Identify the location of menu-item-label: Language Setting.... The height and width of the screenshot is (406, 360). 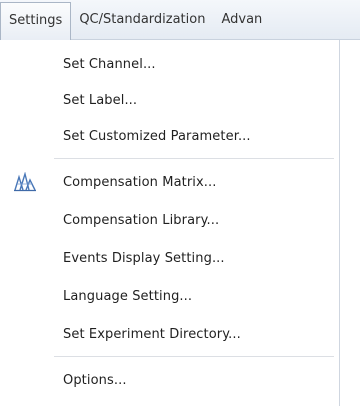
(128, 296).